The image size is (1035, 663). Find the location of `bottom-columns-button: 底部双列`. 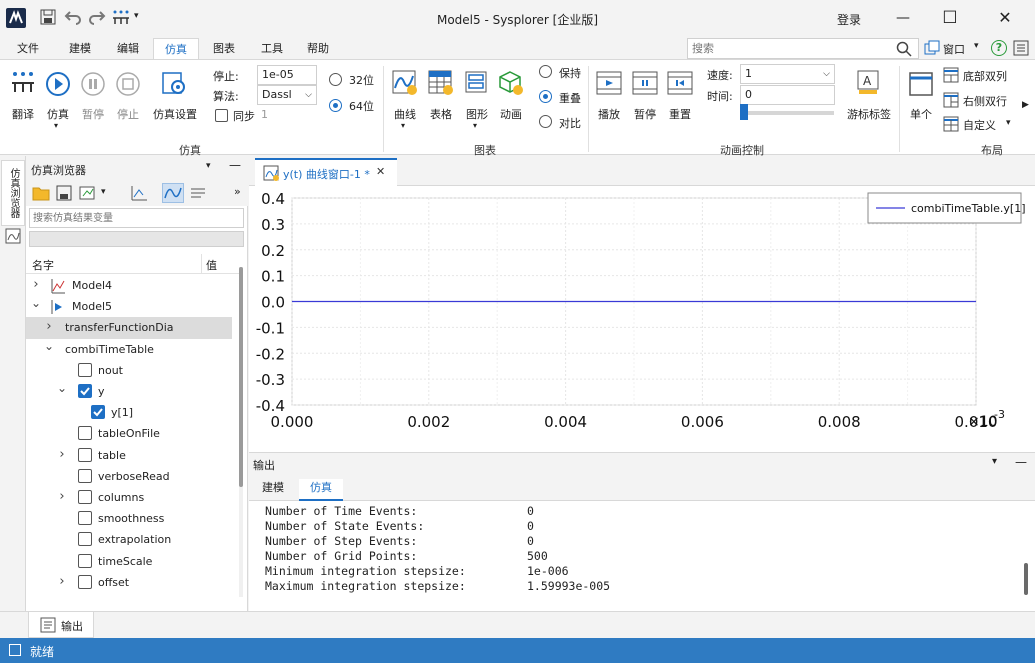

bottom-columns-button: 底部双列 is located at coordinates (985, 76).